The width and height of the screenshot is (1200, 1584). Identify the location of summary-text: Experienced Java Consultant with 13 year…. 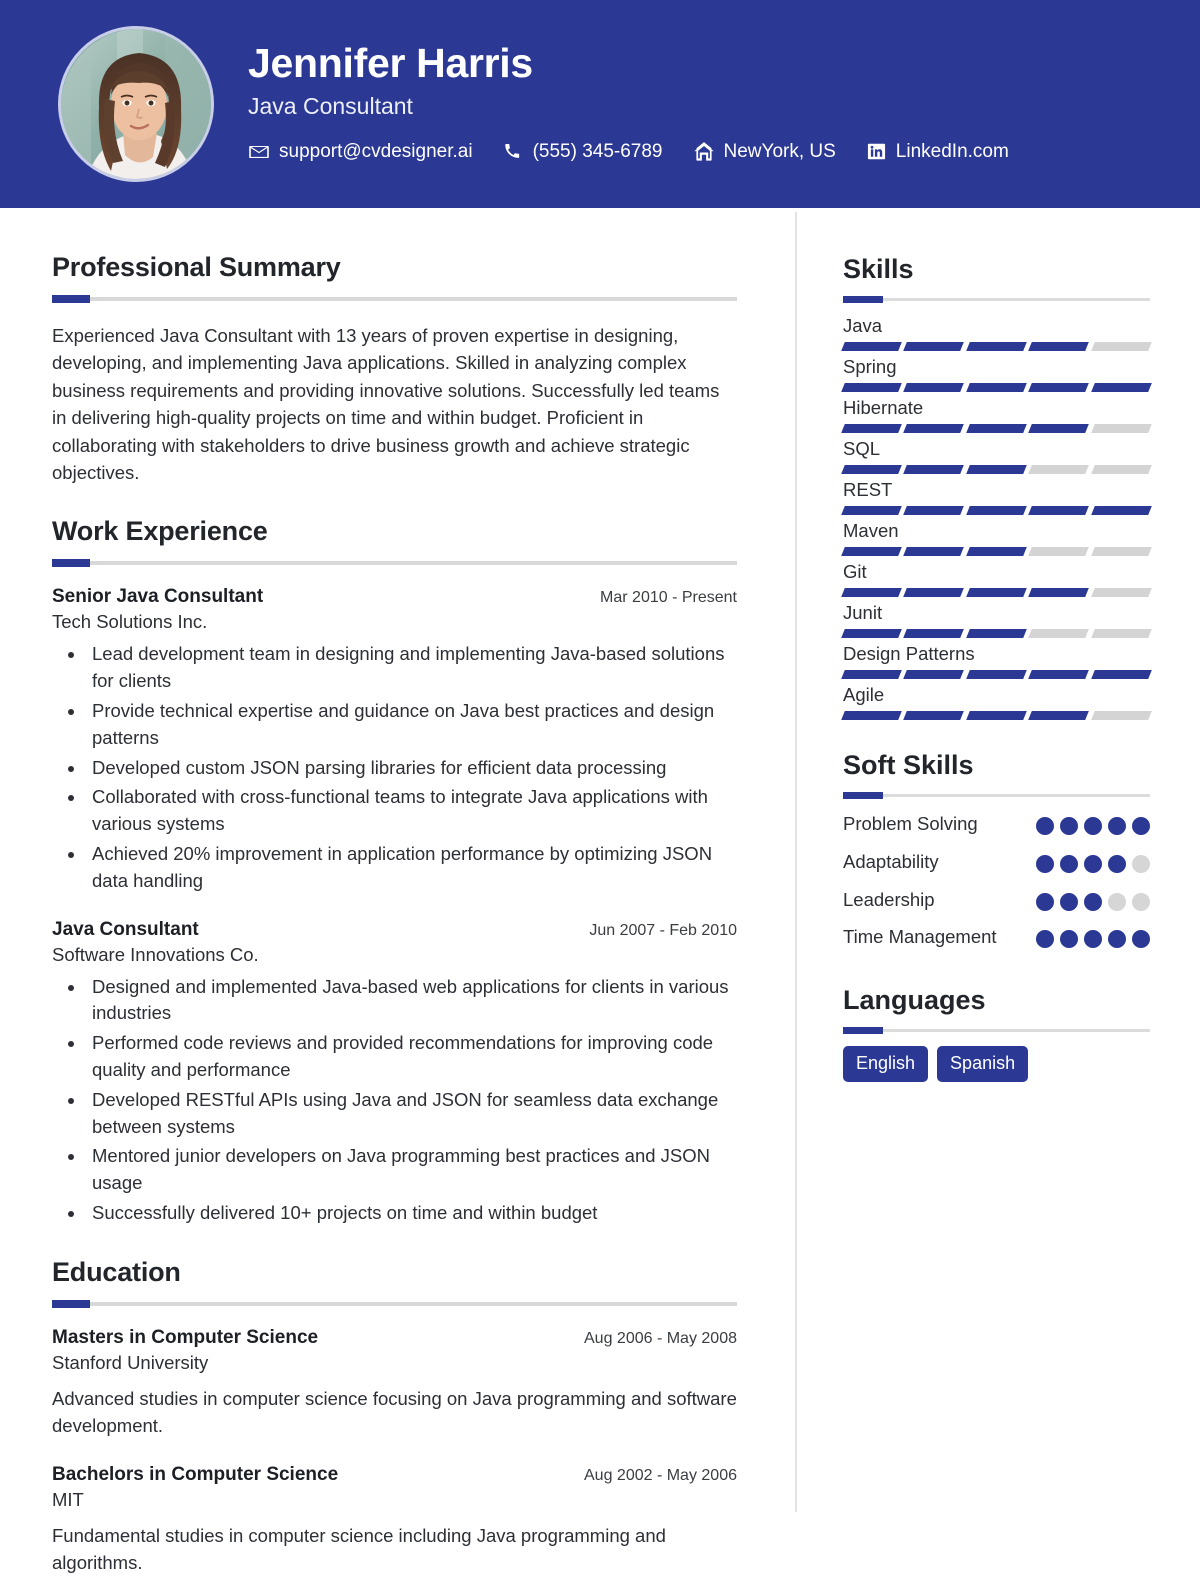
(386, 404).